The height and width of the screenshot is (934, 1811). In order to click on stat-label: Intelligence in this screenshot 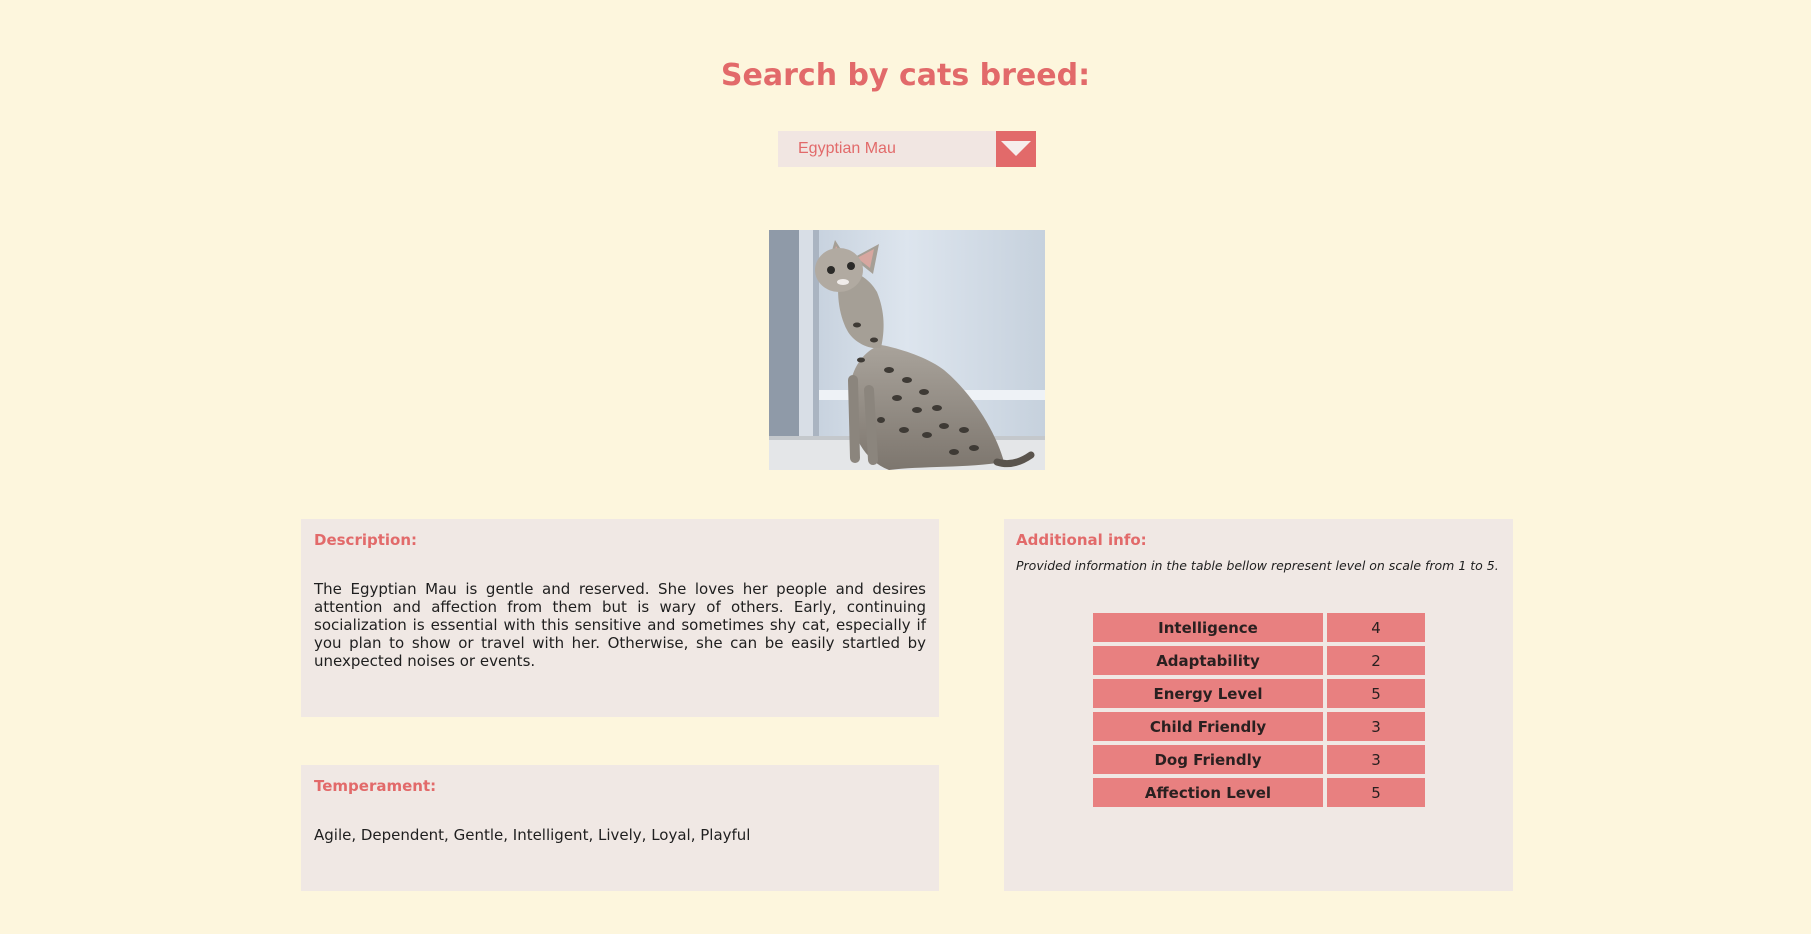, I will do `click(1208, 627)`.